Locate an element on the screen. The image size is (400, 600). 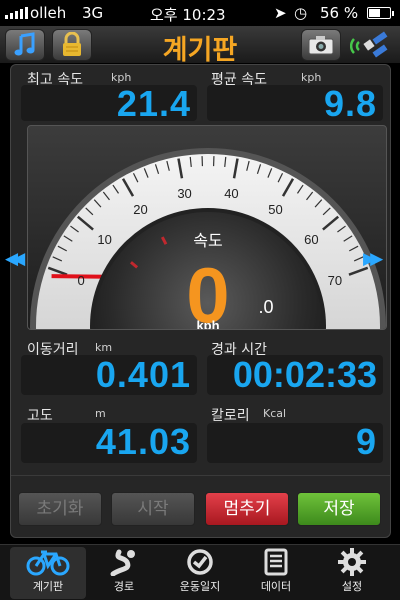
camera-button is located at coordinates (321, 45).